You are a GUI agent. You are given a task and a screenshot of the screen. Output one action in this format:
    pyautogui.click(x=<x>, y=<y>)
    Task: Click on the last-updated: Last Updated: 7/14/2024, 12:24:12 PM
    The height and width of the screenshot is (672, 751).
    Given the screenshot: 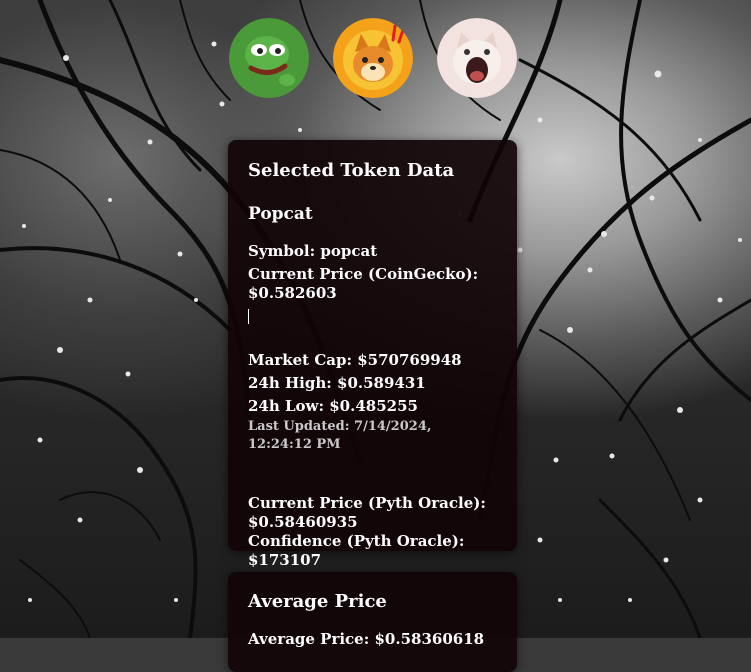 What is the action you would take?
    pyautogui.click(x=340, y=435)
    